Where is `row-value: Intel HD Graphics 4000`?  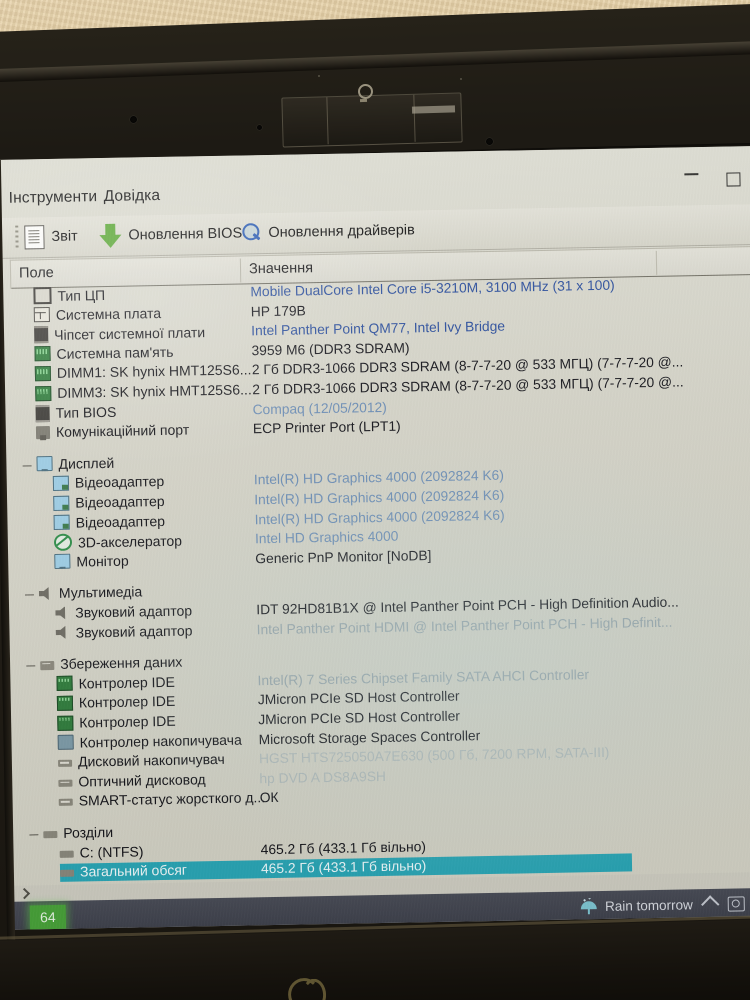
row-value: Intel HD Graphics 4000 is located at coordinates (326, 537).